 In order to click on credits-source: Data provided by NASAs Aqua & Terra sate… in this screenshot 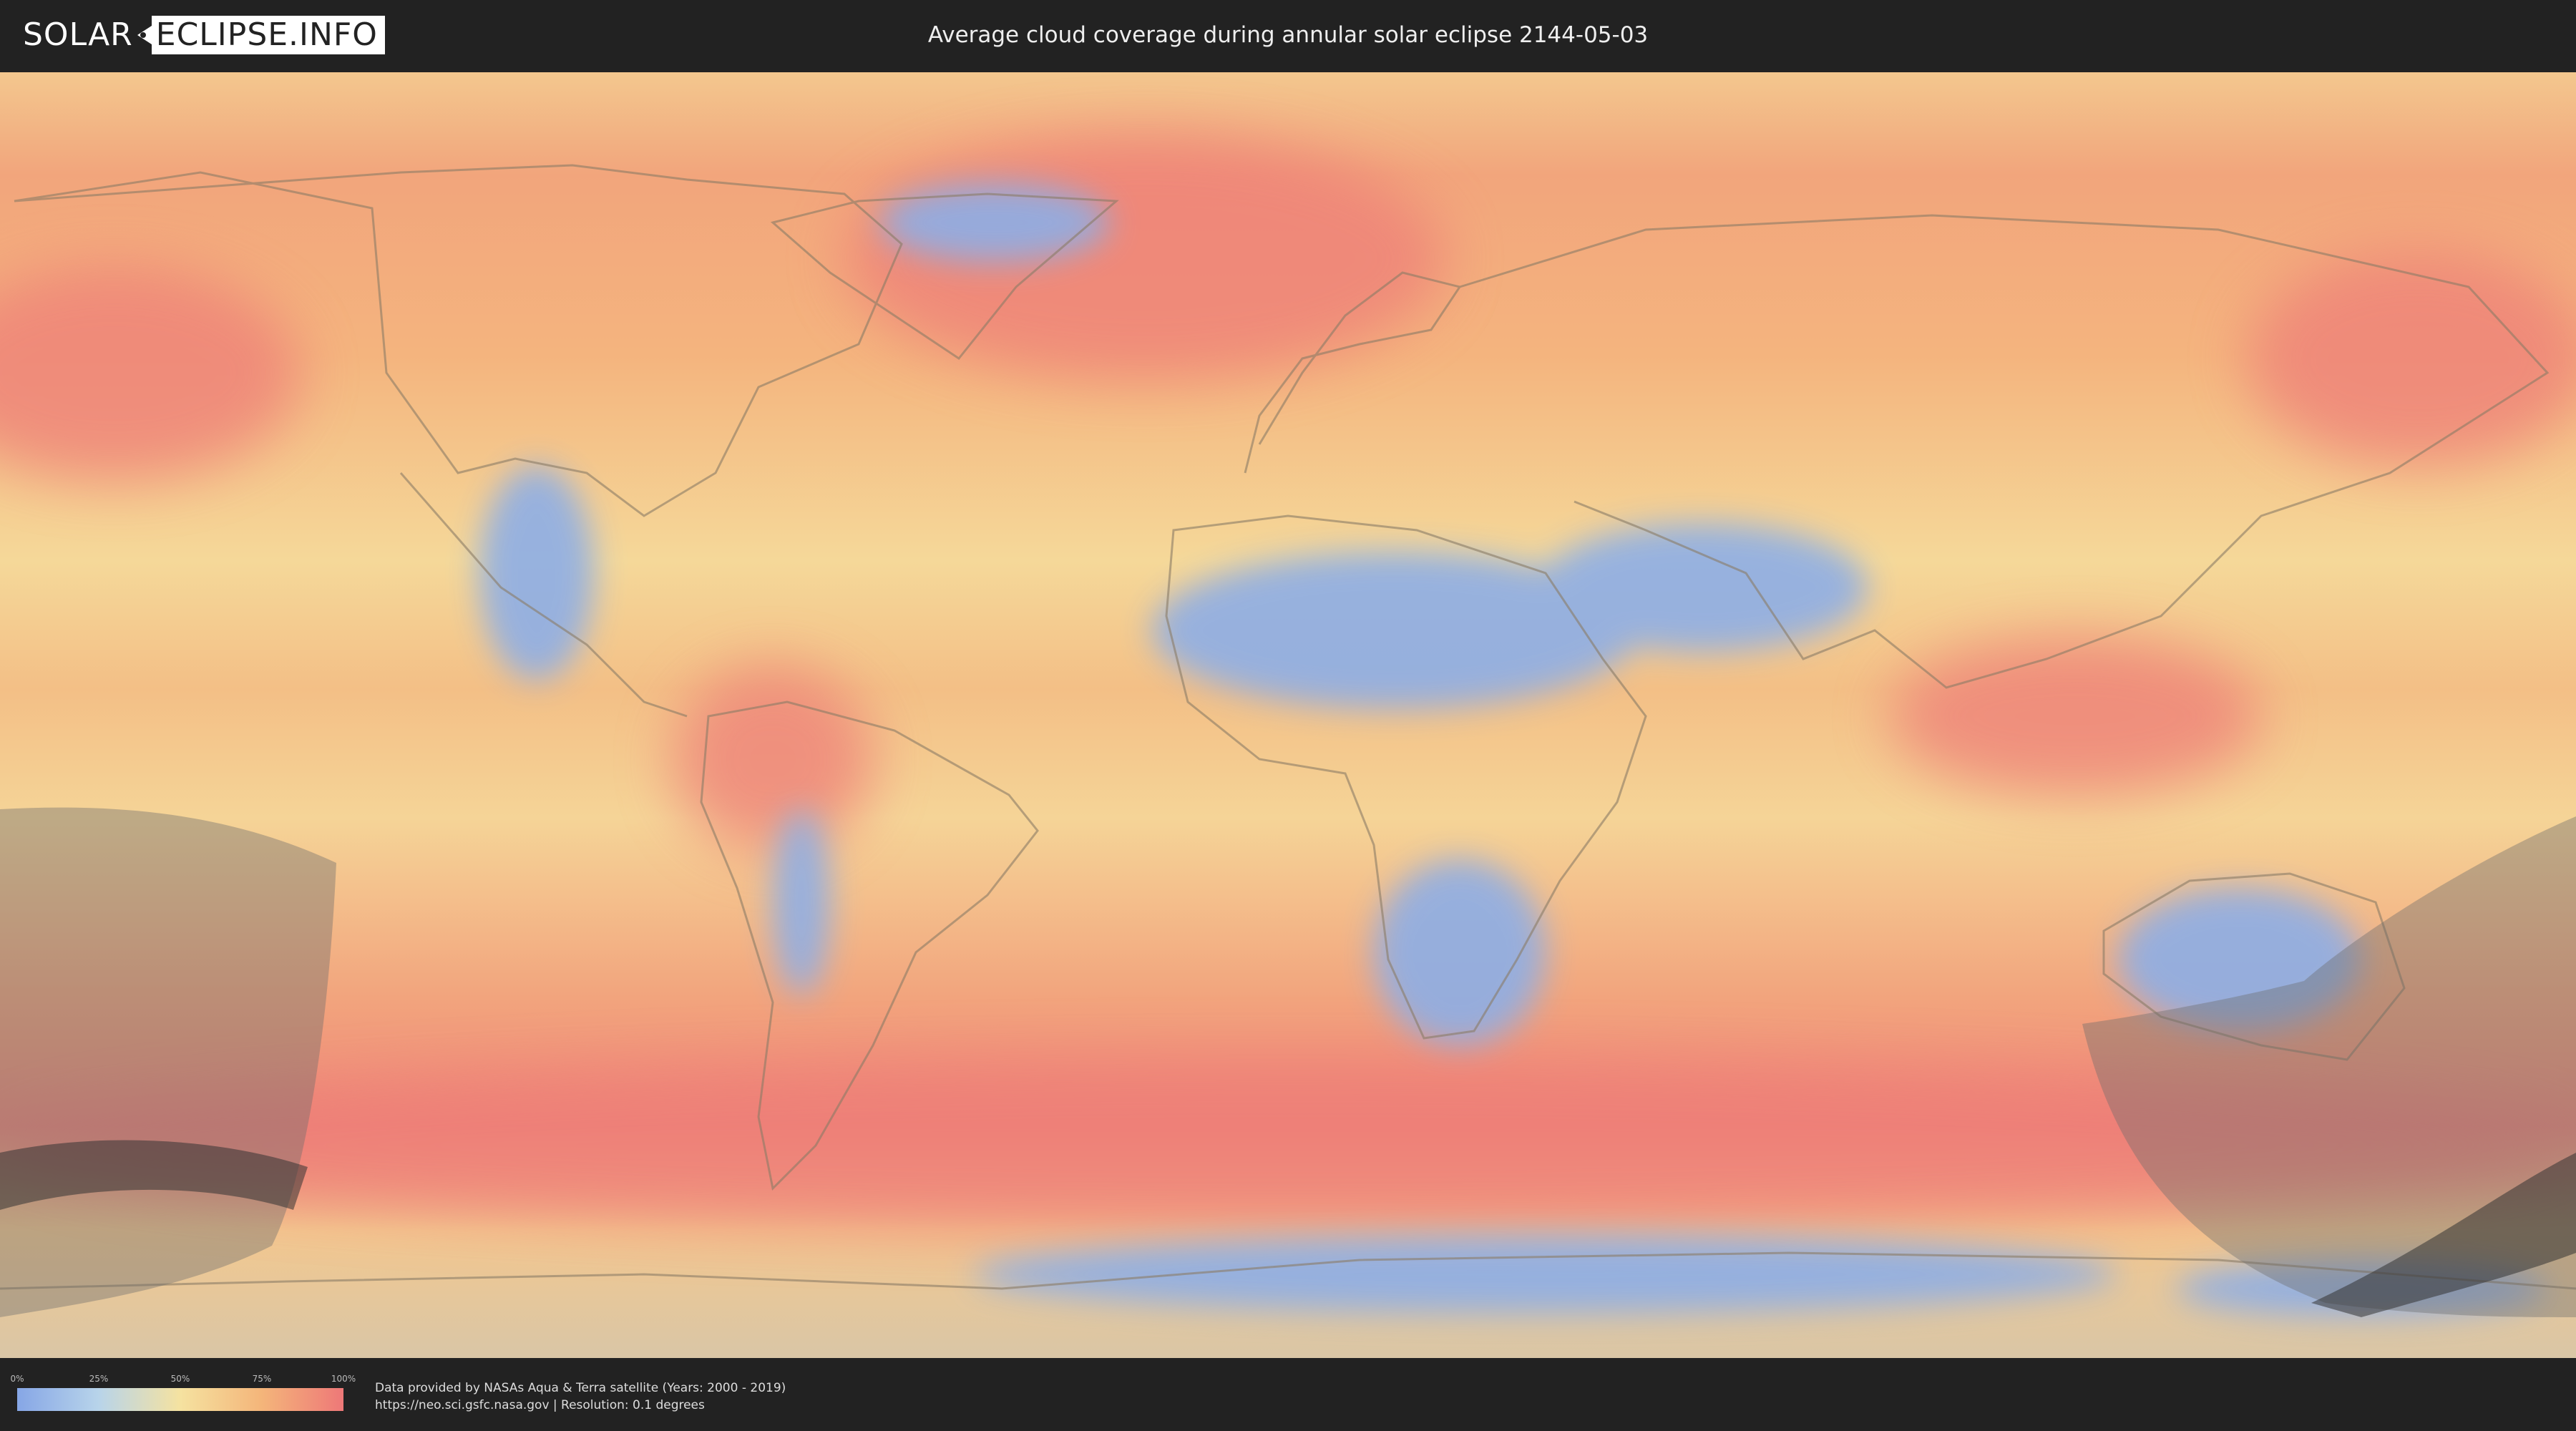, I will do `click(580, 1388)`.